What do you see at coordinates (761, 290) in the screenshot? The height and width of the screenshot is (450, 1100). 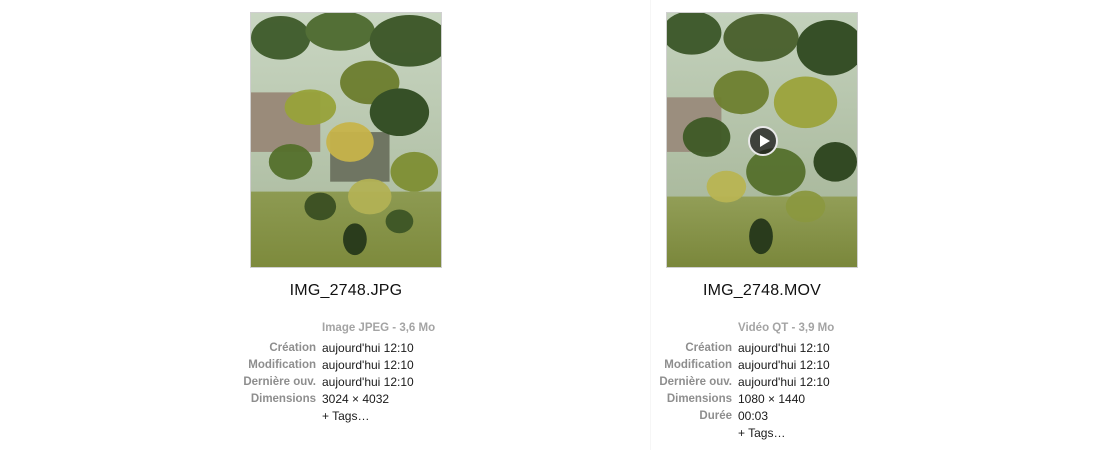 I see `file-name: IMG_2748.MOV` at bounding box center [761, 290].